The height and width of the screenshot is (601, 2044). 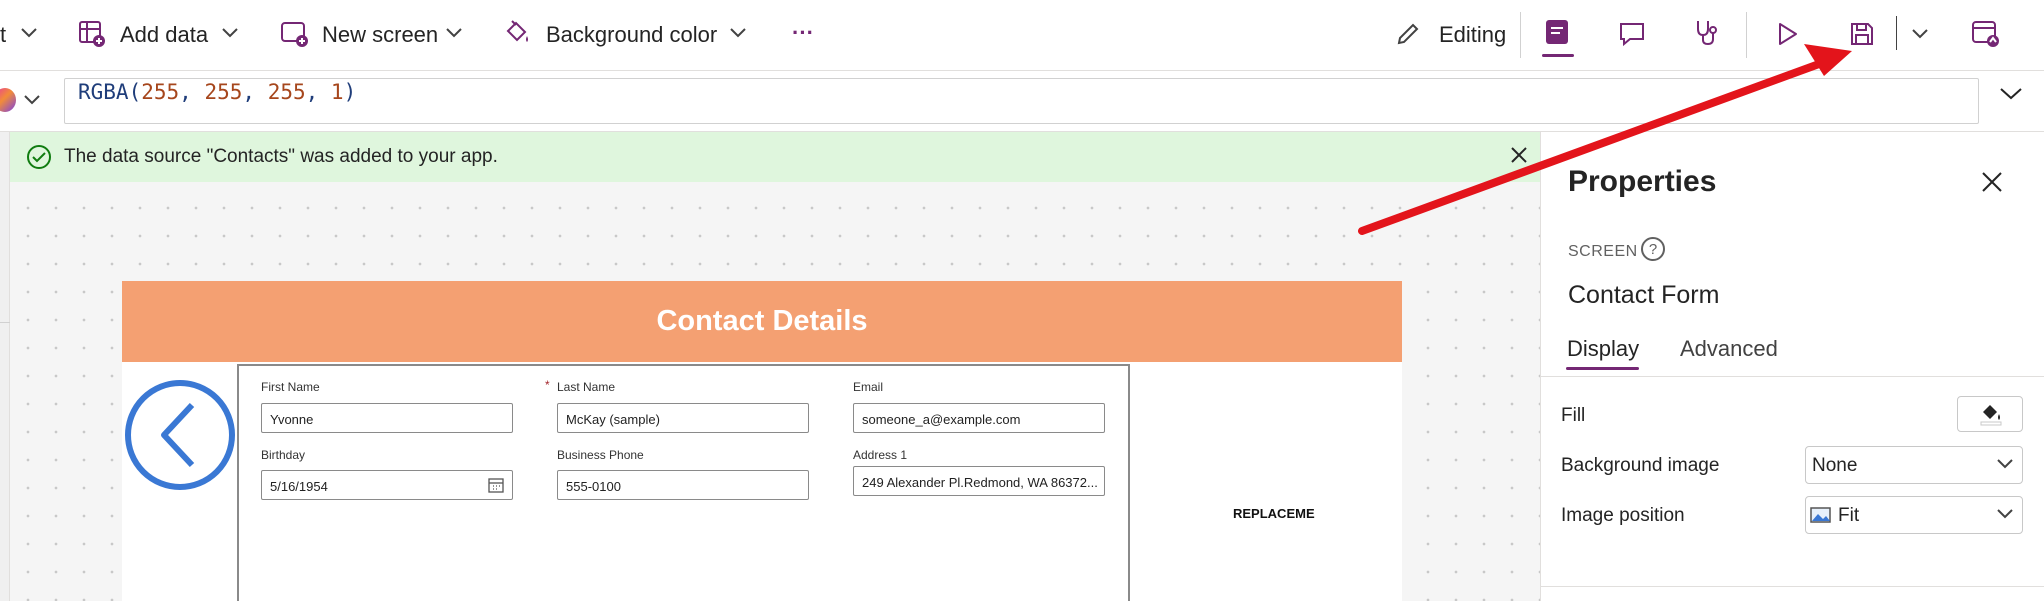 I want to click on first-name-input: Yvonne, so click(x=387, y=418).